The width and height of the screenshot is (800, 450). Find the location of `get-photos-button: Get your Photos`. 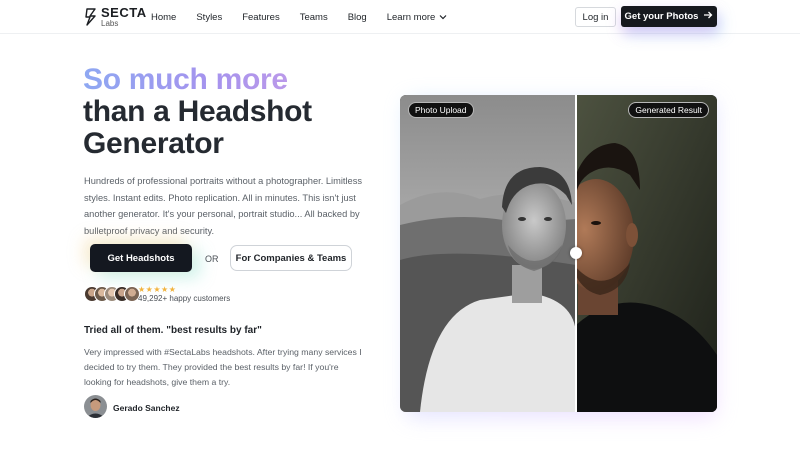

get-photos-button: Get your Photos is located at coordinates (669, 16).